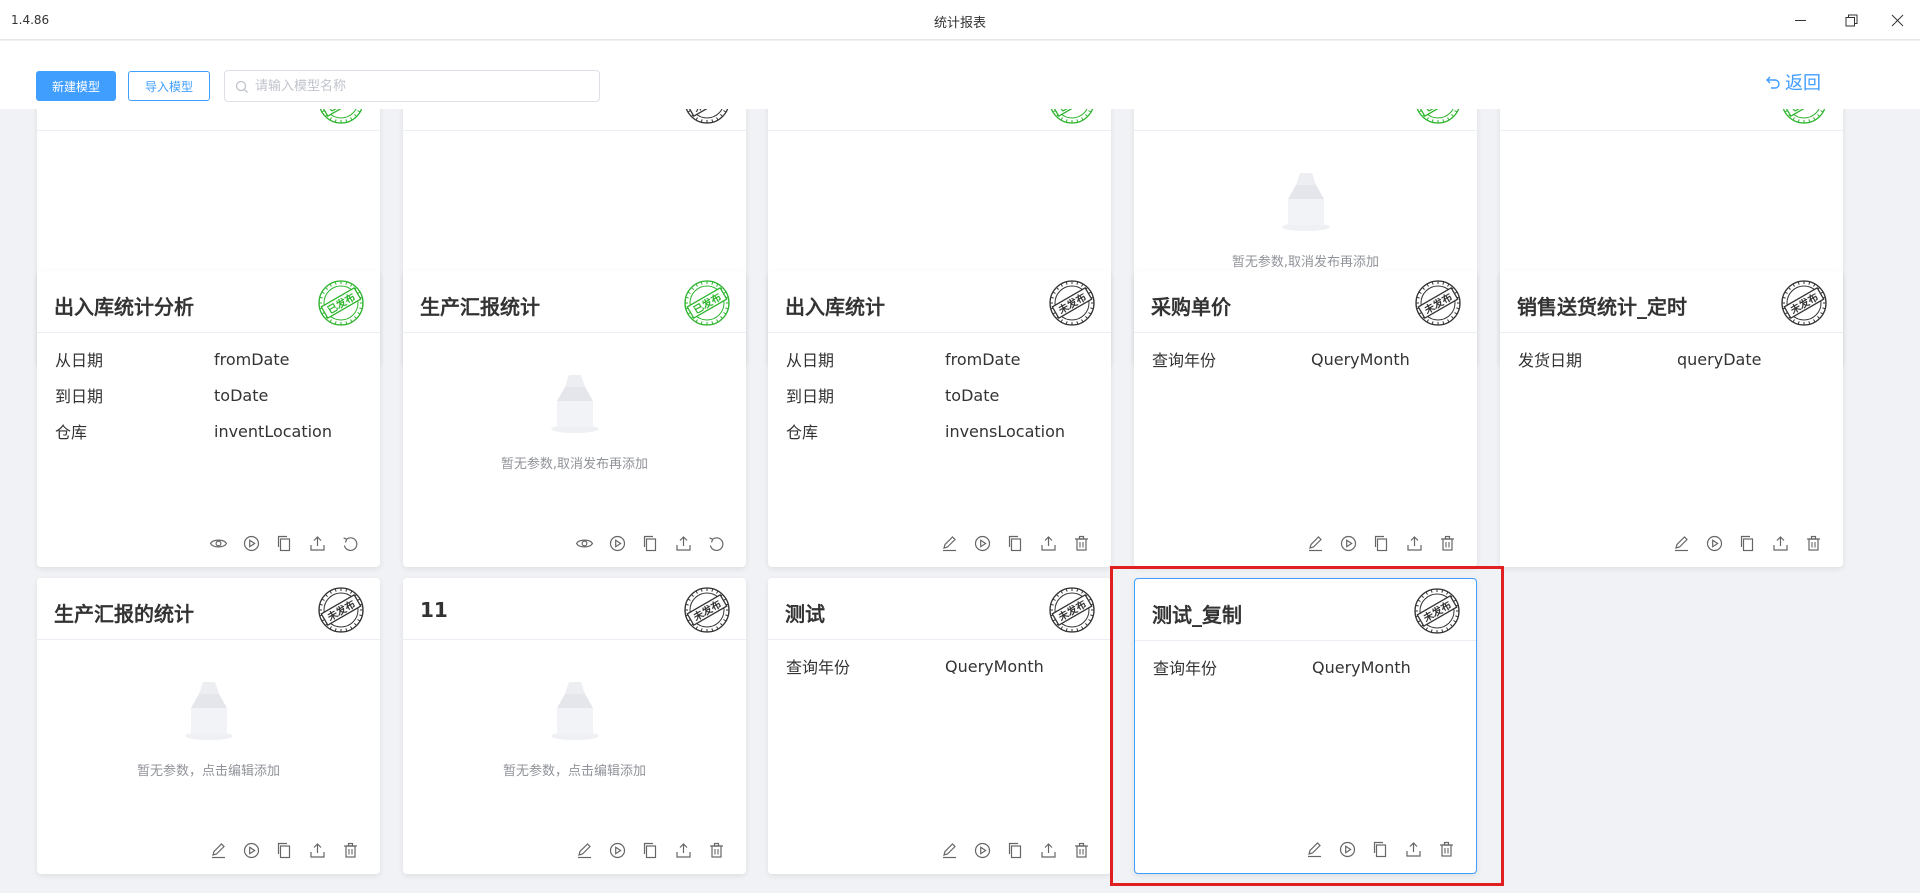 This screenshot has width=1920, height=893. Describe the element at coordinates (1305, 610) in the screenshot. I see `card-header: 测试_复制 未发布` at that location.